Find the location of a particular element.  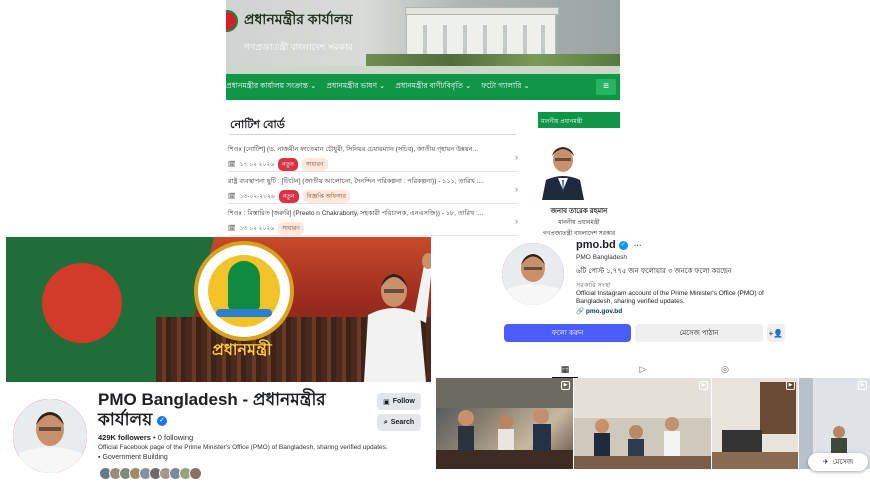

cover-photo: প্রধানমন্ত্রী is located at coordinates (218, 309).